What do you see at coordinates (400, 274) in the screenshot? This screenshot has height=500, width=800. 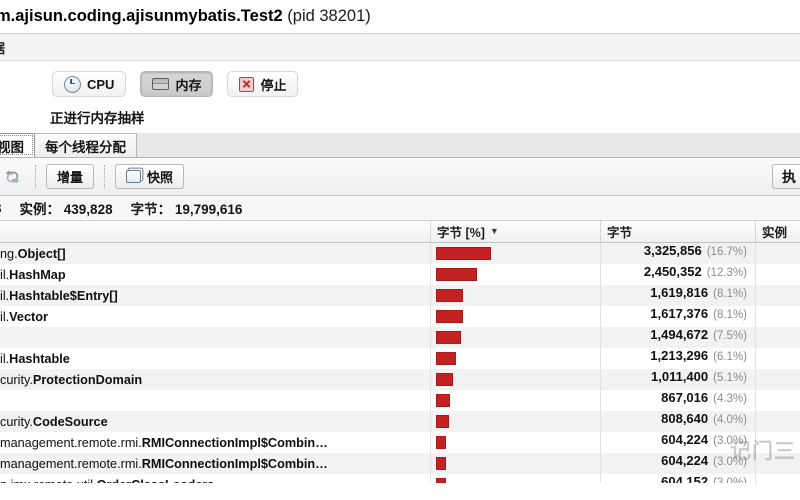 I see `table-row: il.HashMap 2,450,352 (12.3%)` at bounding box center [400, 274].